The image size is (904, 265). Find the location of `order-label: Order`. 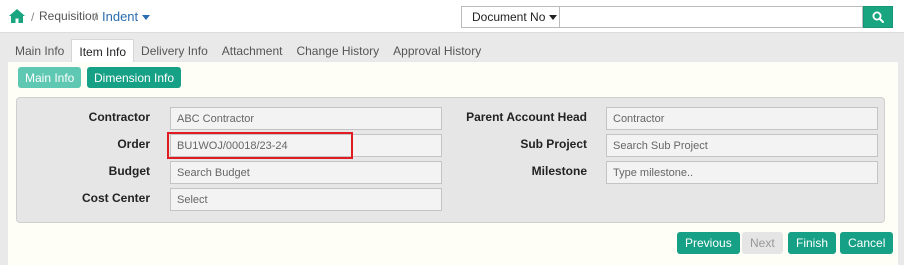

order-label: Order is located at coordinates (133, 144).